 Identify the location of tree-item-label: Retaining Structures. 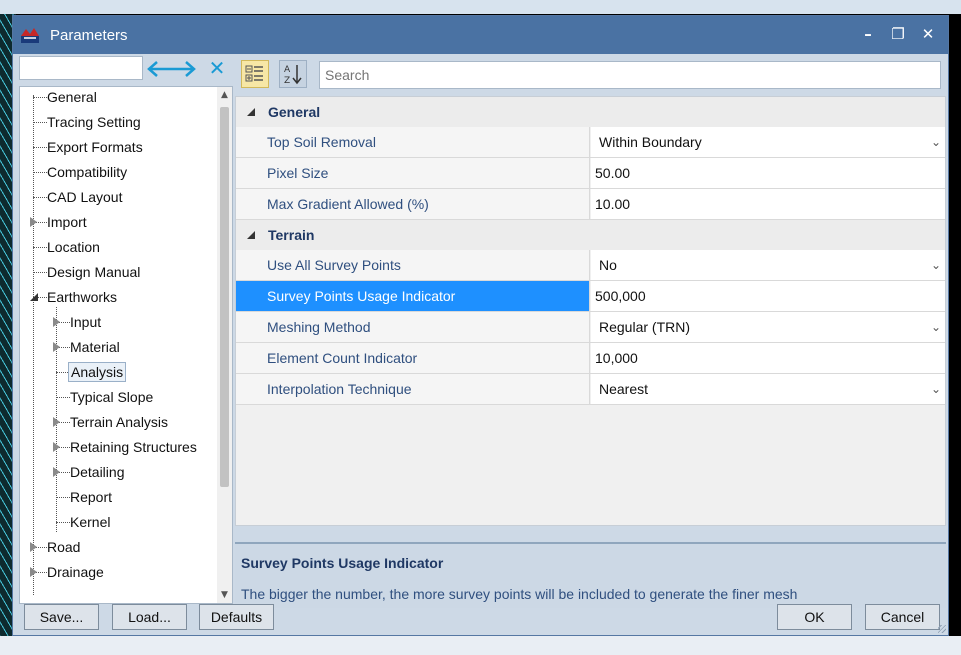
(133, 447).